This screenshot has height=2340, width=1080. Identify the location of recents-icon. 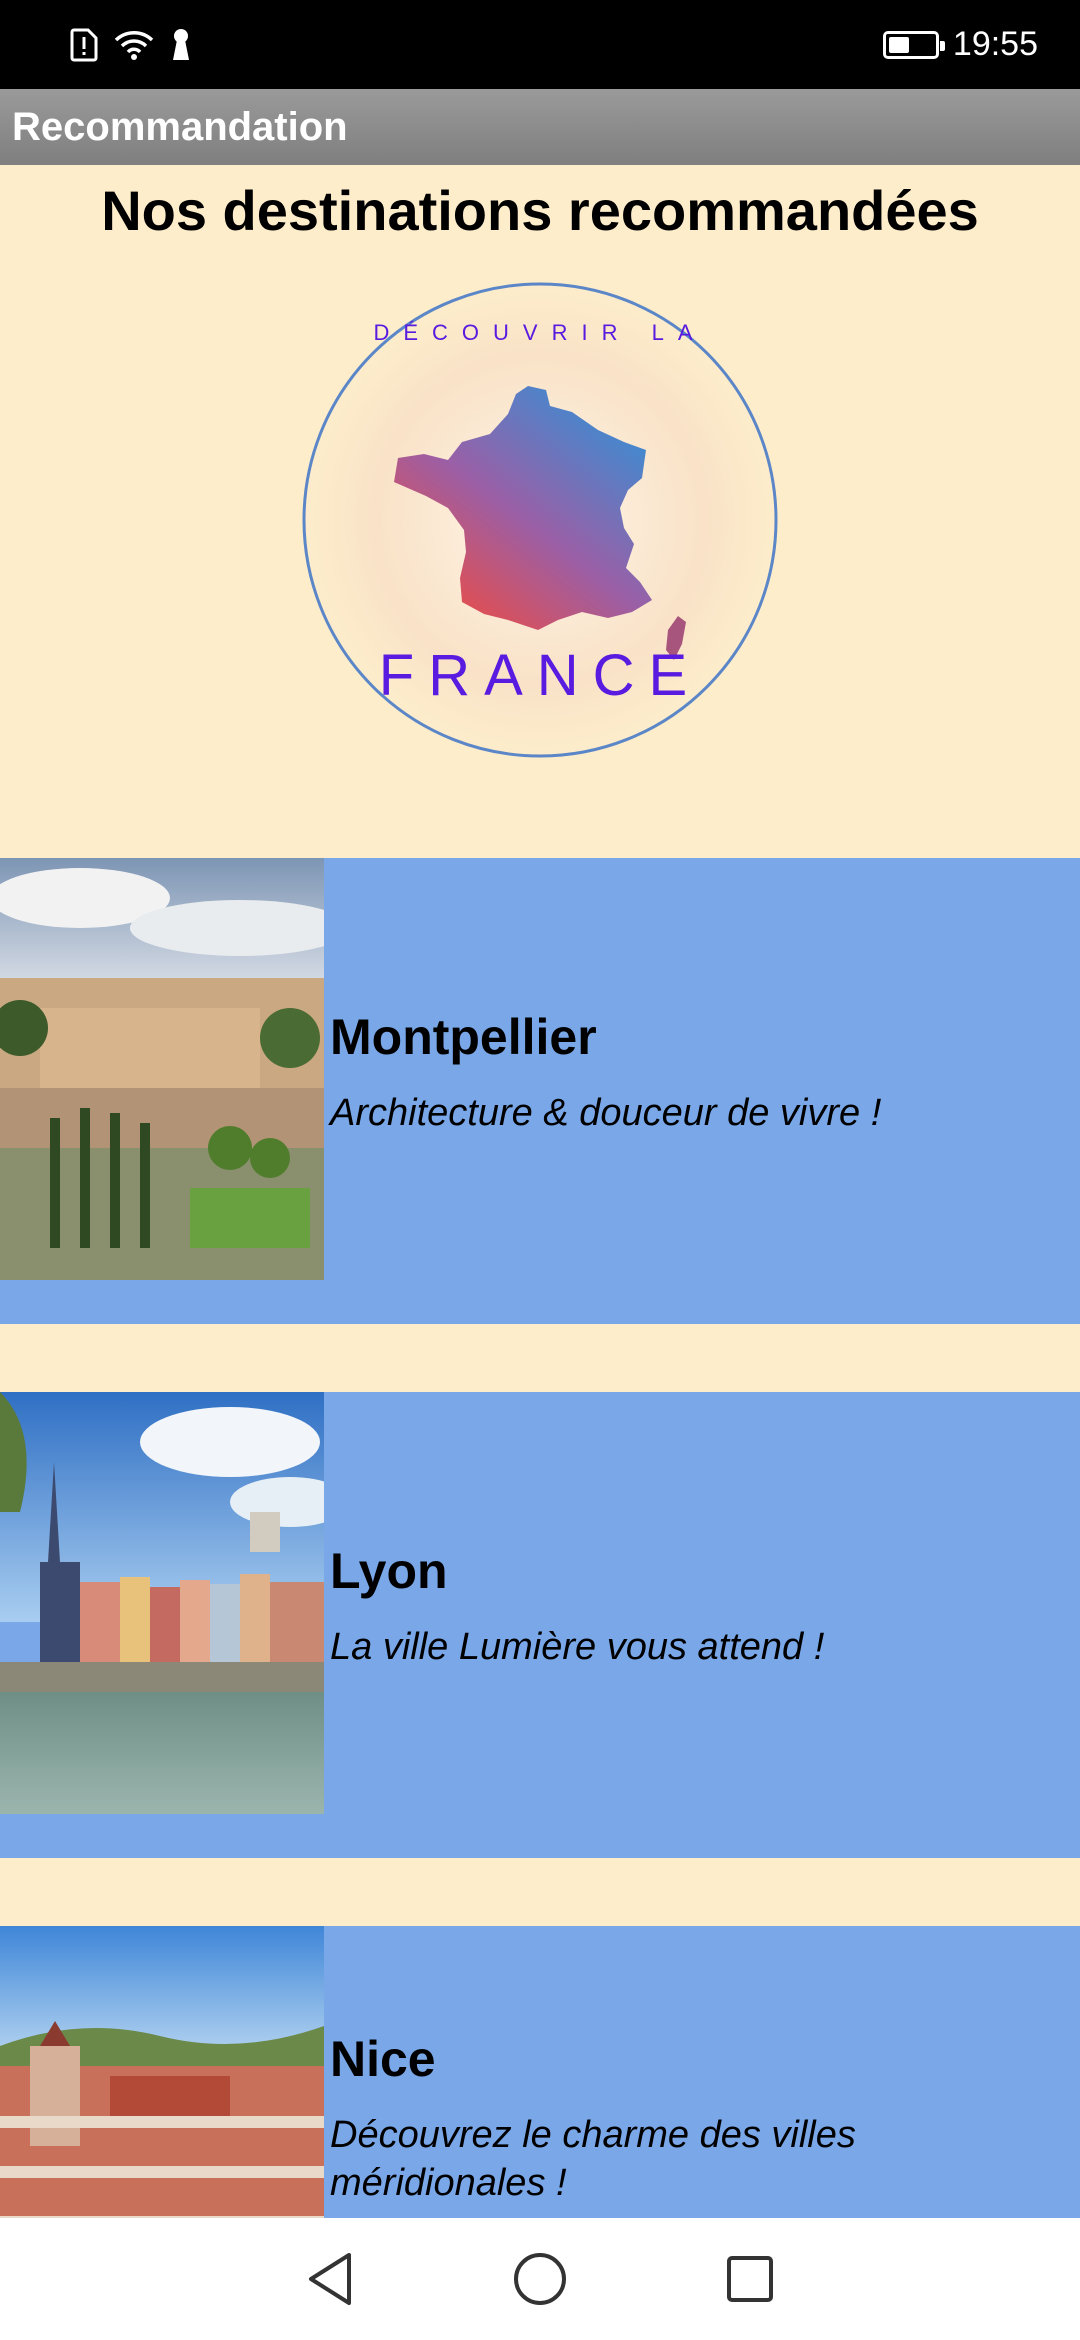
(750, 2279).